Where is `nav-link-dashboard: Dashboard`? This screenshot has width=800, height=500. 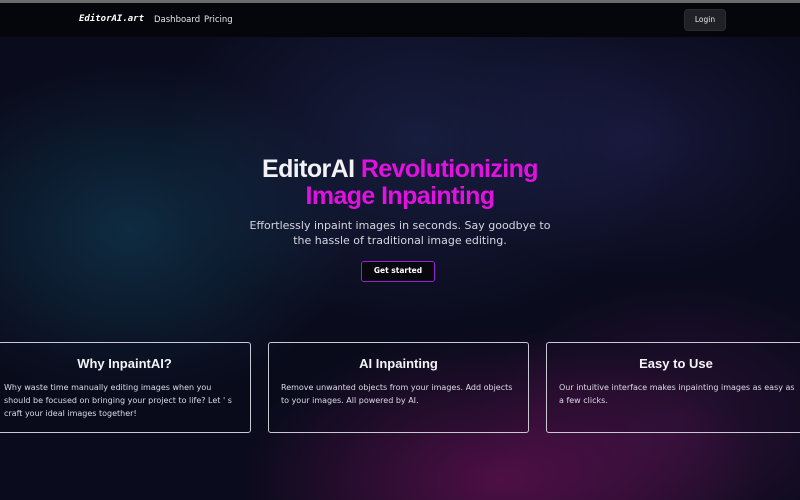
nav-link-dashboard: Dashboard is located at coordinates (177, 20).